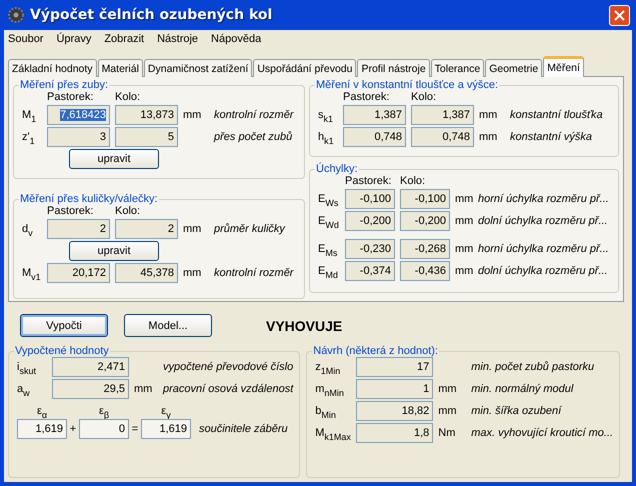  Describe the element at coordinates (146, 115) in the screenshot. I see `value-field: 13,873` at that location.